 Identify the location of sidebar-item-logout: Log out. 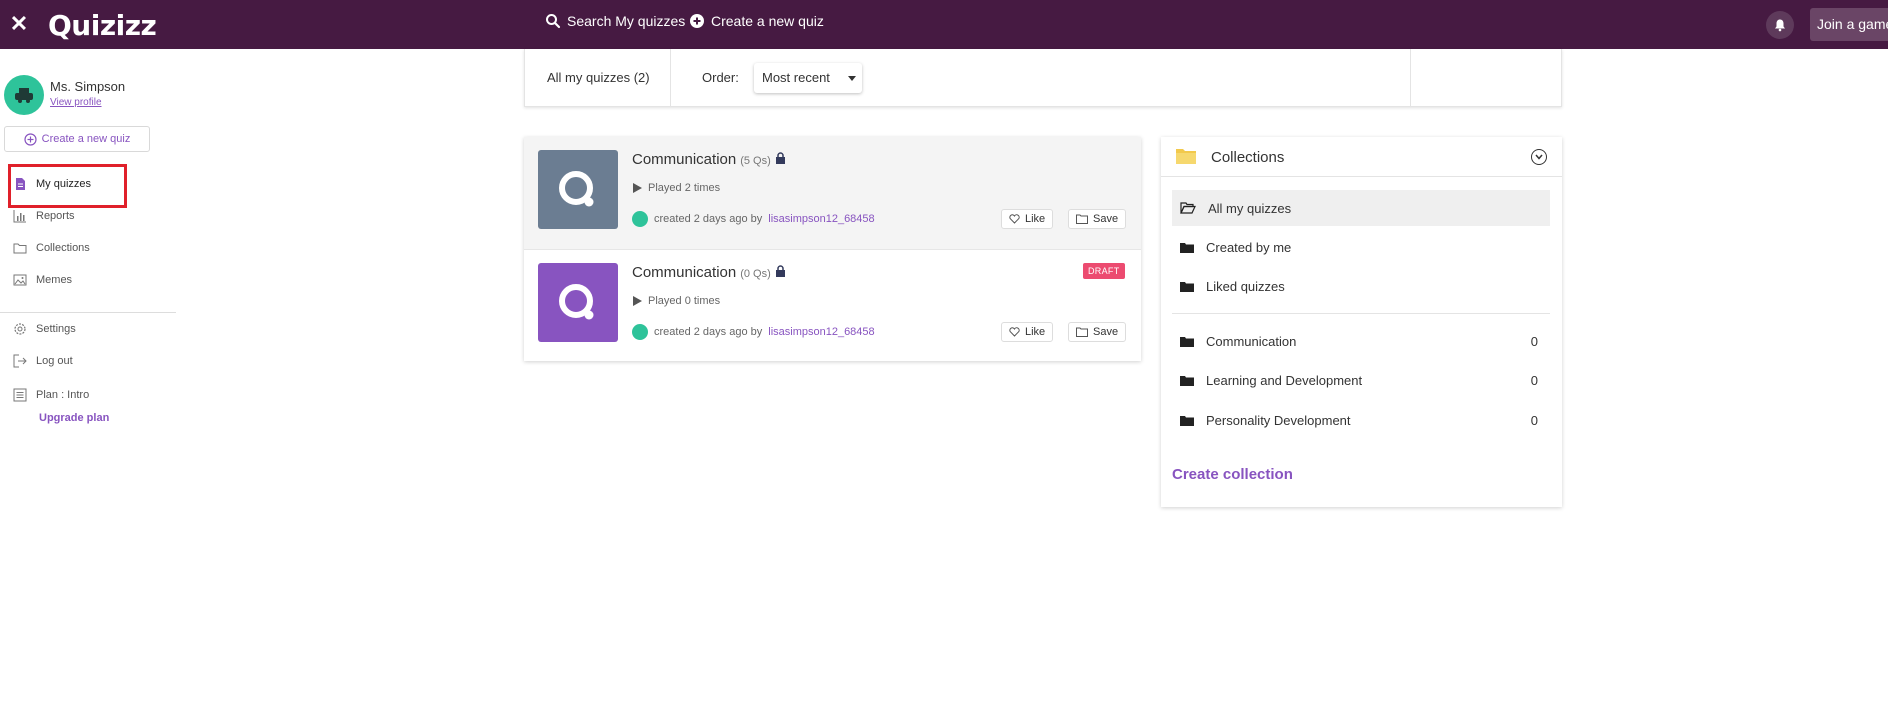
(43, 361).